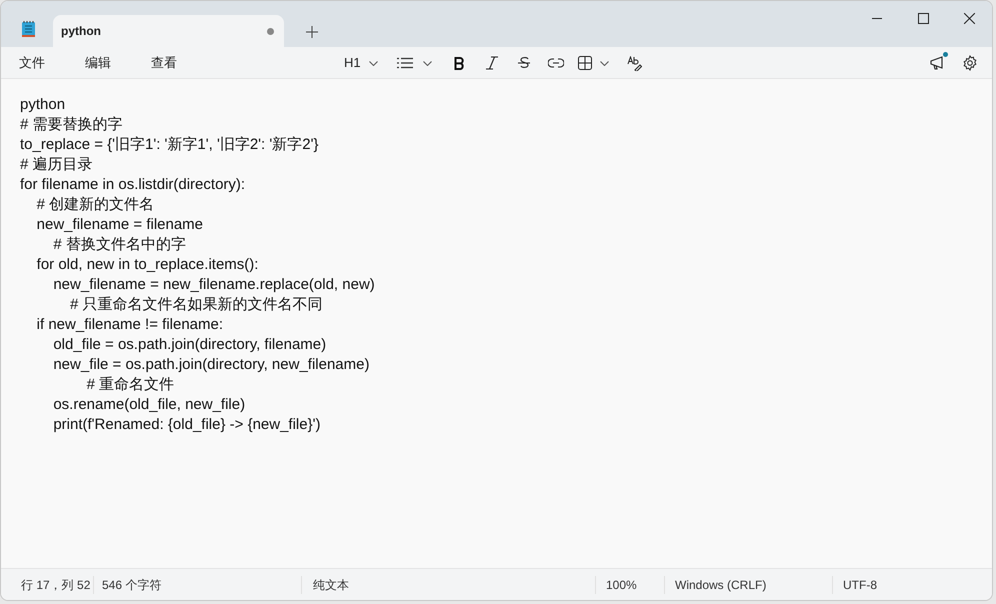  Describe the element at coordinates (130, 385) in the screenshot. I see `text-line: # 重命名文件` at that location.